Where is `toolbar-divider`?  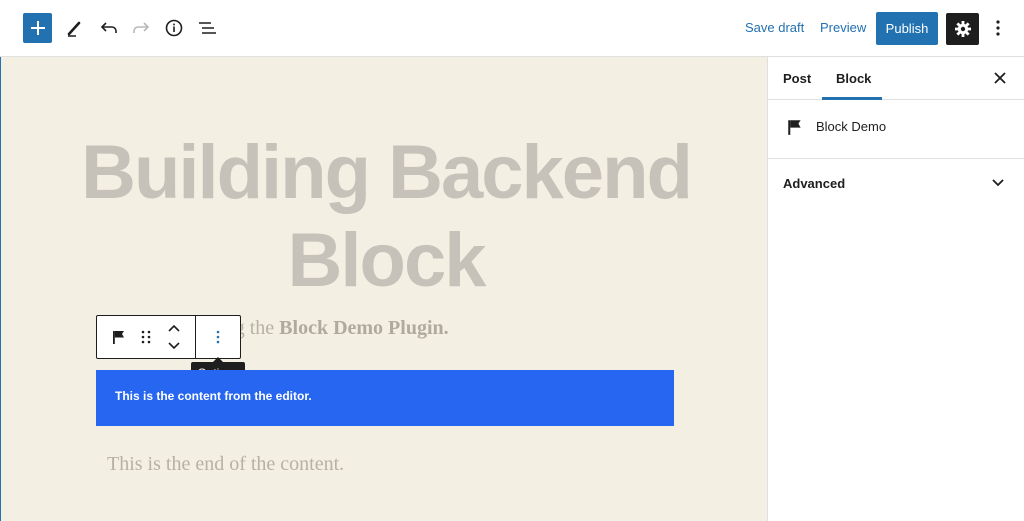
toolbar-divider is located at coordinates (195, 337).